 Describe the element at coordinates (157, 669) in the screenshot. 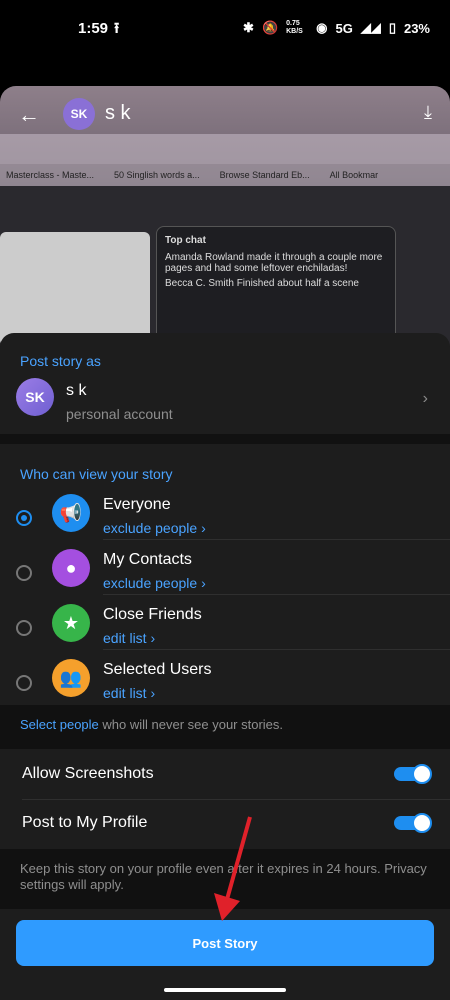

I see `option-label: Selected Users` at that location.